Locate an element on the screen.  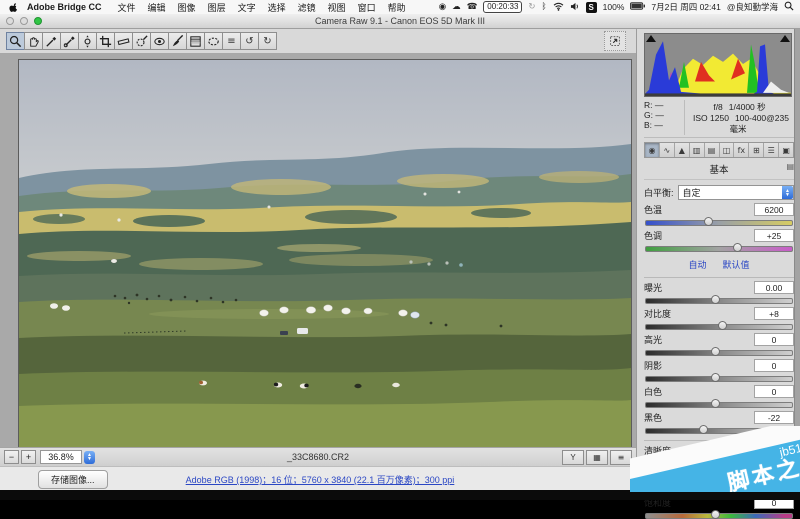
user-account-label: @良知勤学海 is located at coordinates (752, 7).